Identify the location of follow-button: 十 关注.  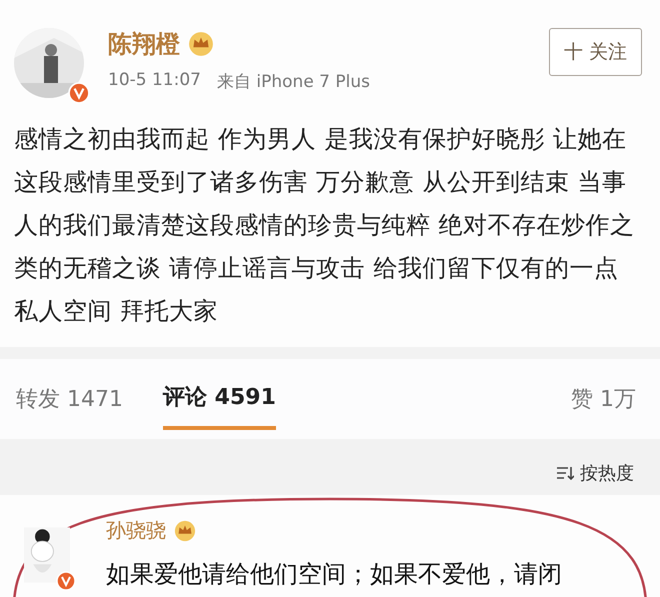
(595, 52).